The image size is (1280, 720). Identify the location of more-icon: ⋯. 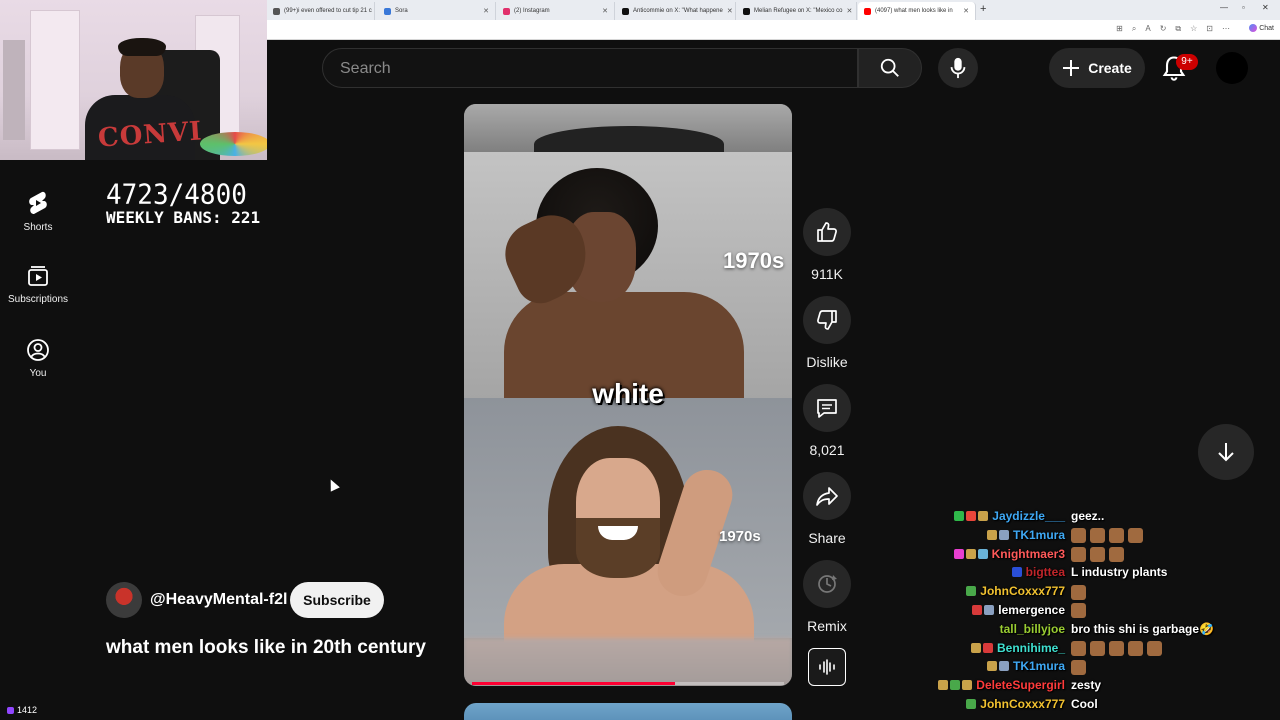
(1226, 29).